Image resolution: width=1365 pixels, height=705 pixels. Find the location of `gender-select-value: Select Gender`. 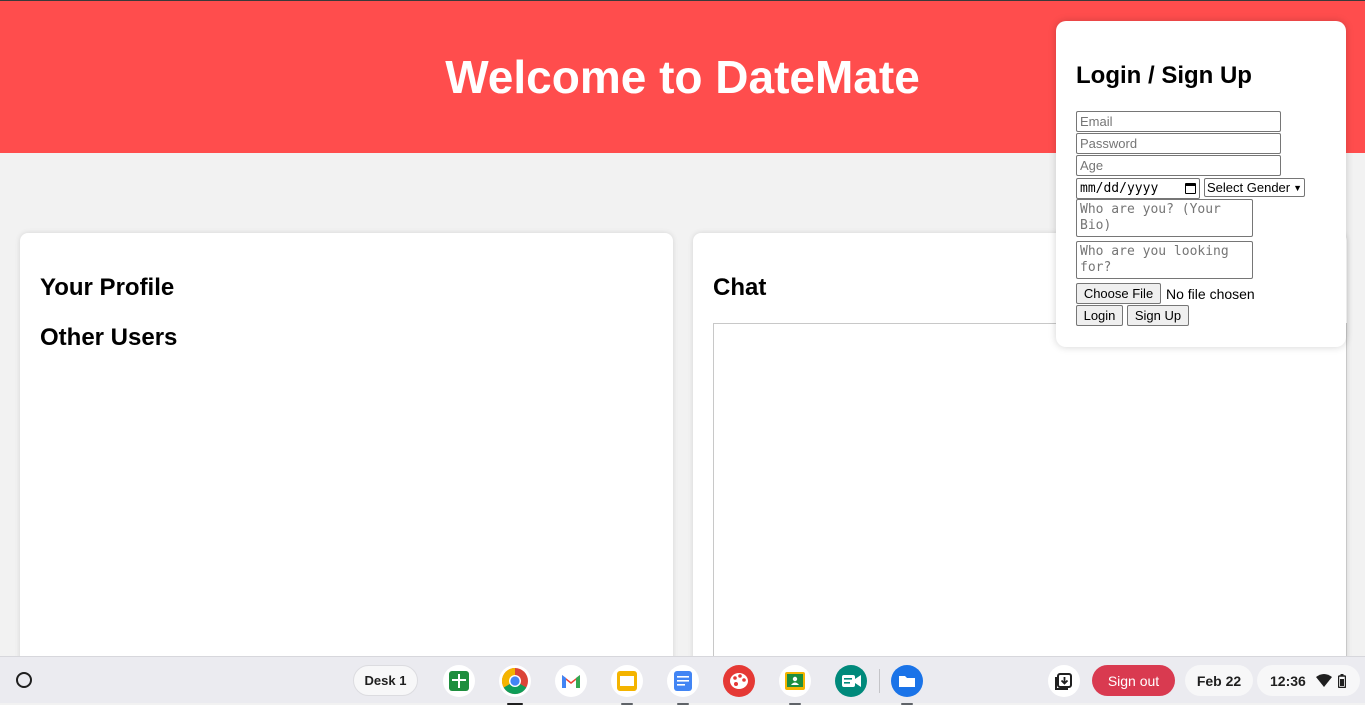

gender-select-value: Select Gender is located at coordinates (1249, 187).